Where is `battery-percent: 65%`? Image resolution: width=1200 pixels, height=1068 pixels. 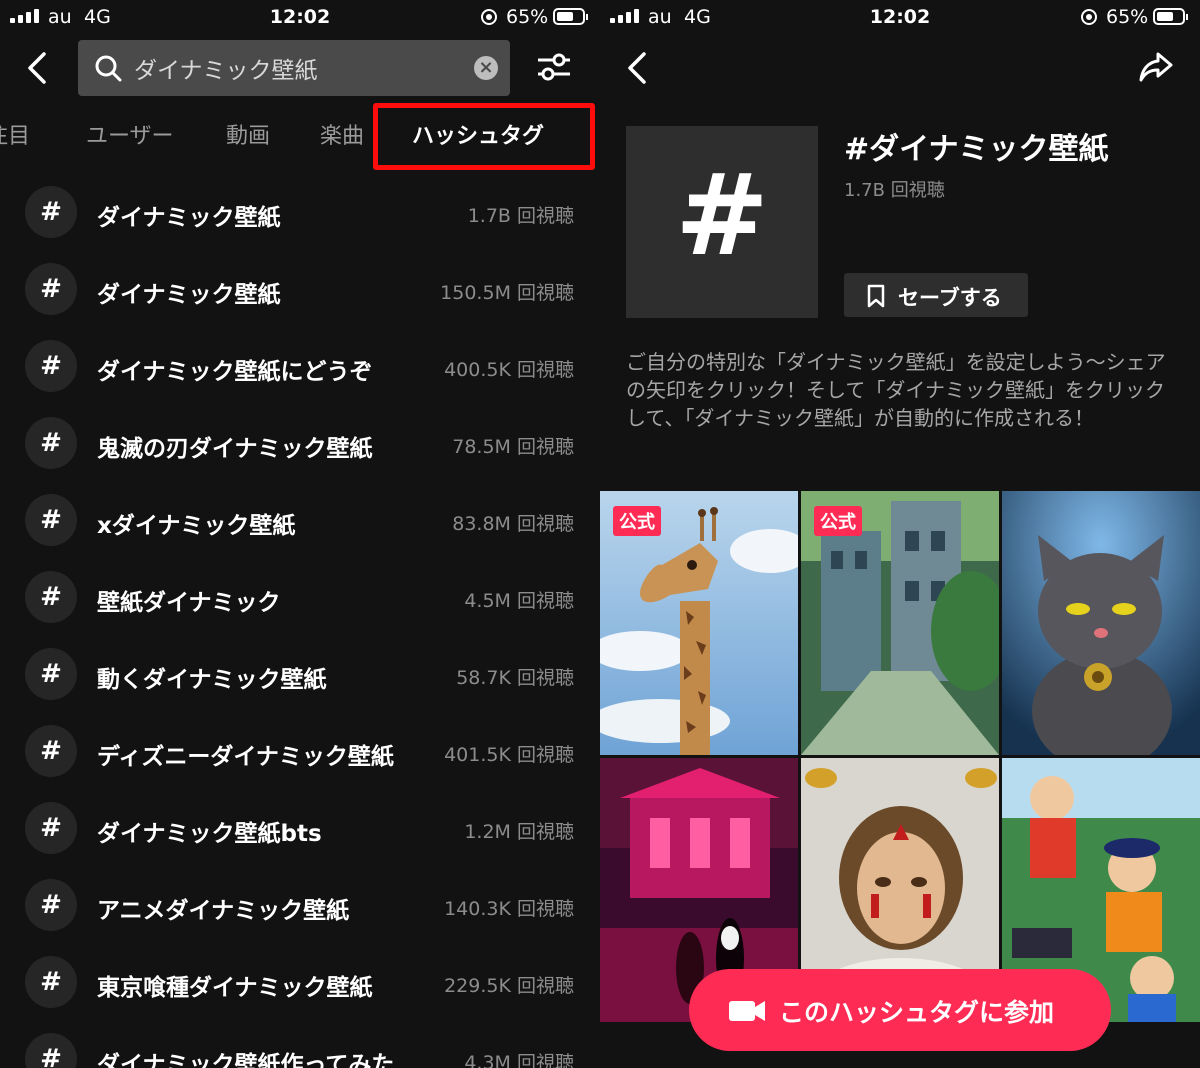 battery-percent: 65% is located at coordinates (527, 17).